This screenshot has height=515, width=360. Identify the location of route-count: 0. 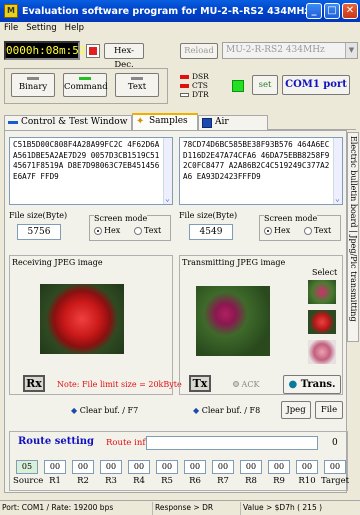
(335, 443).